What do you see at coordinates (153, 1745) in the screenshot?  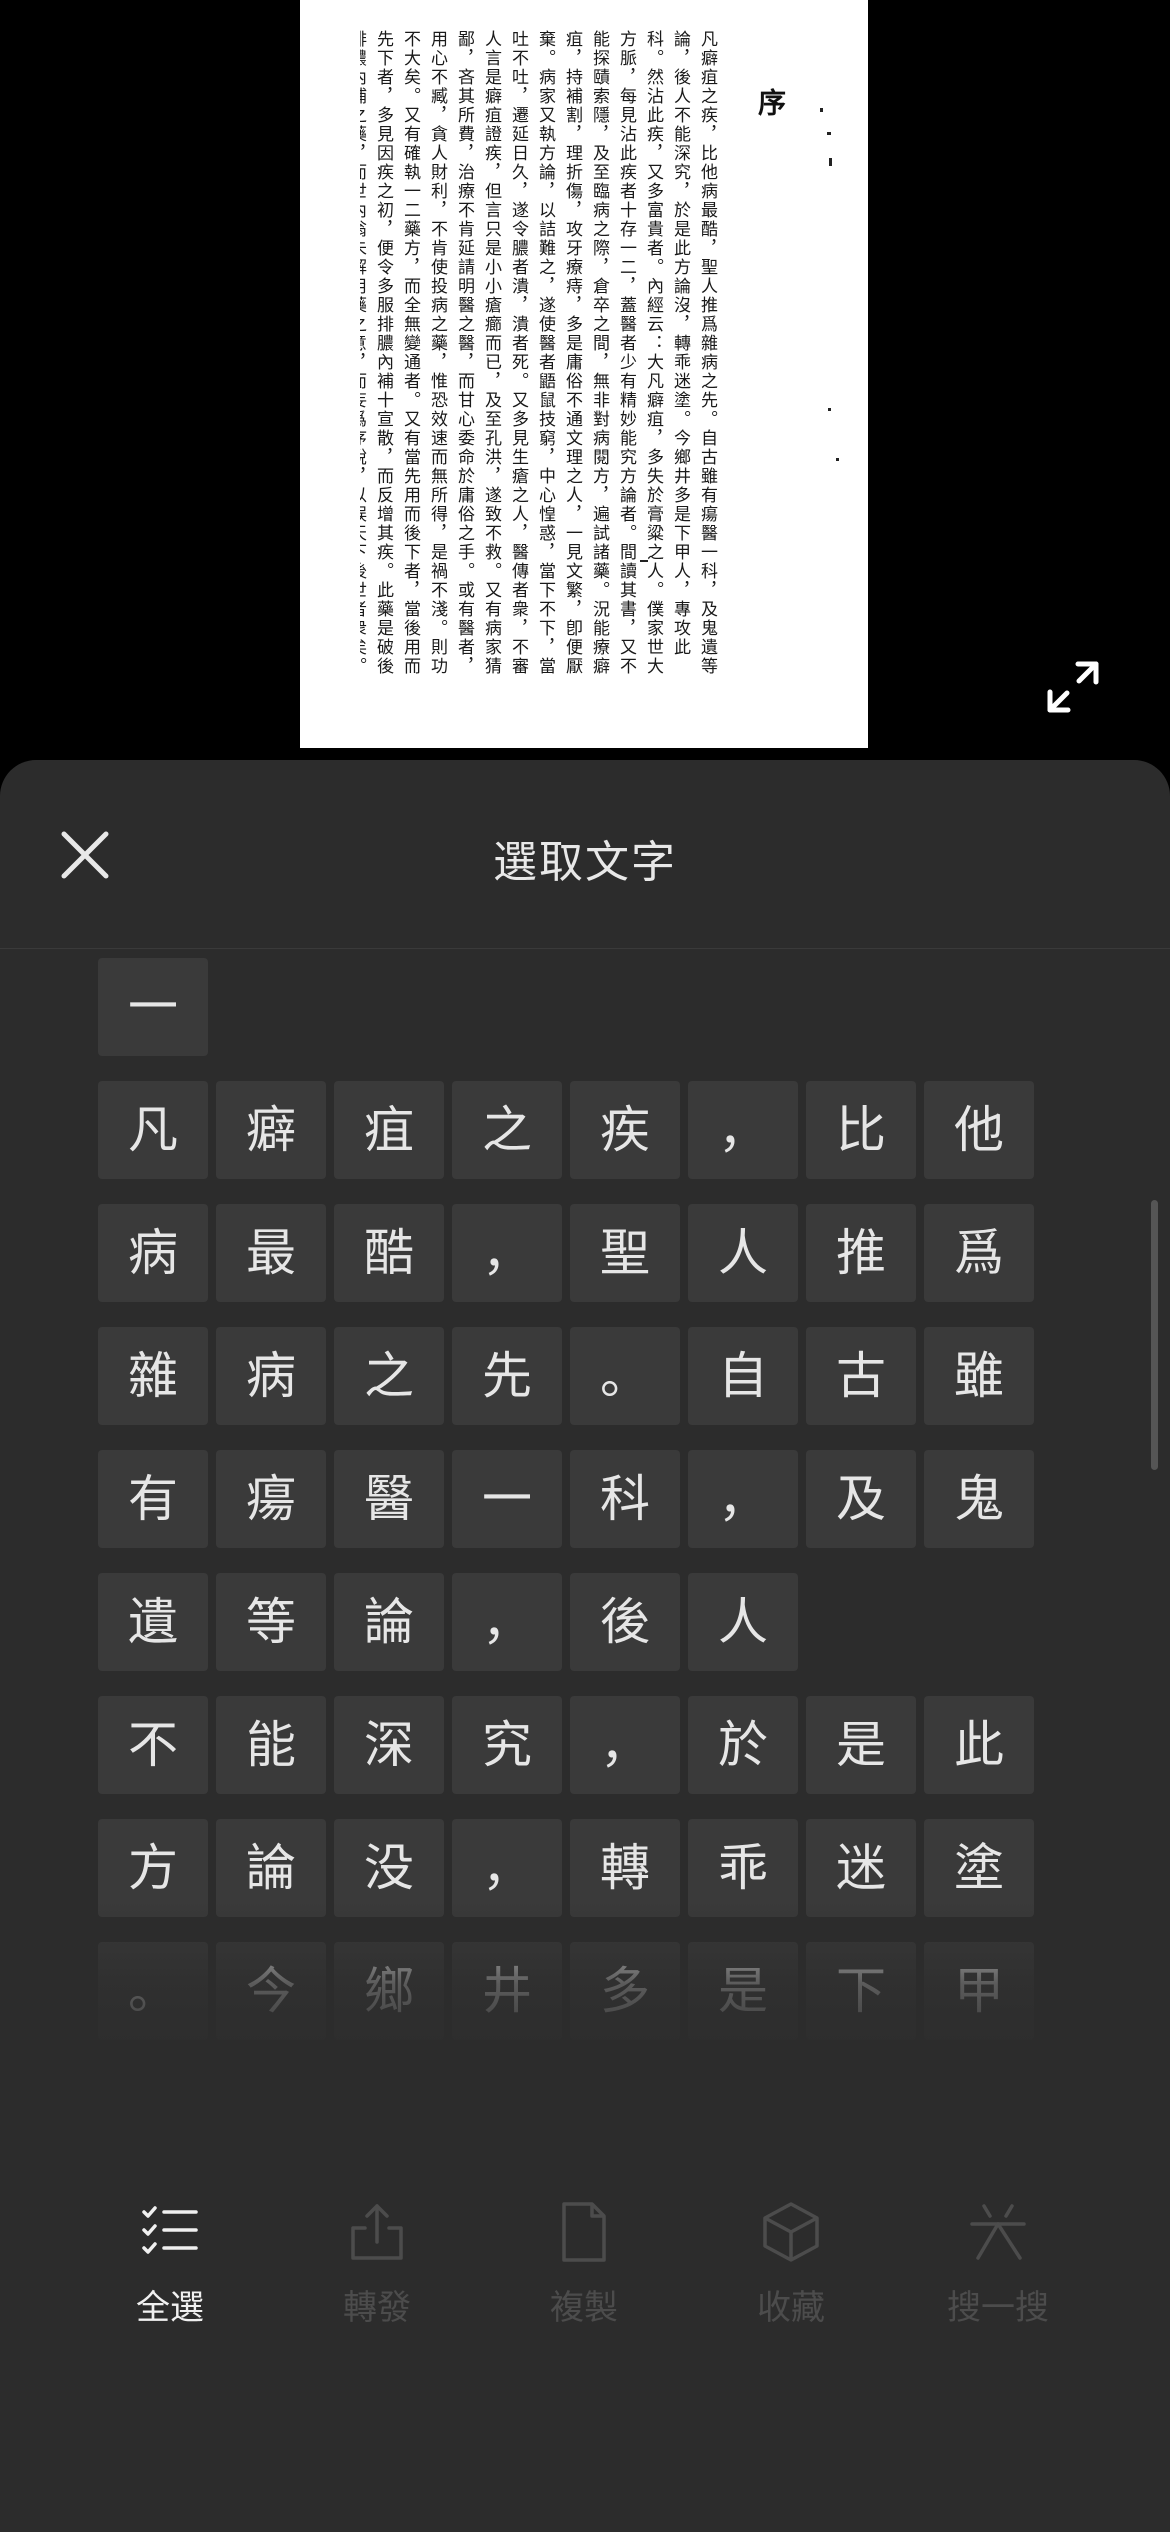 I see `character-cell: 不` at bounding box center [153, 1745].